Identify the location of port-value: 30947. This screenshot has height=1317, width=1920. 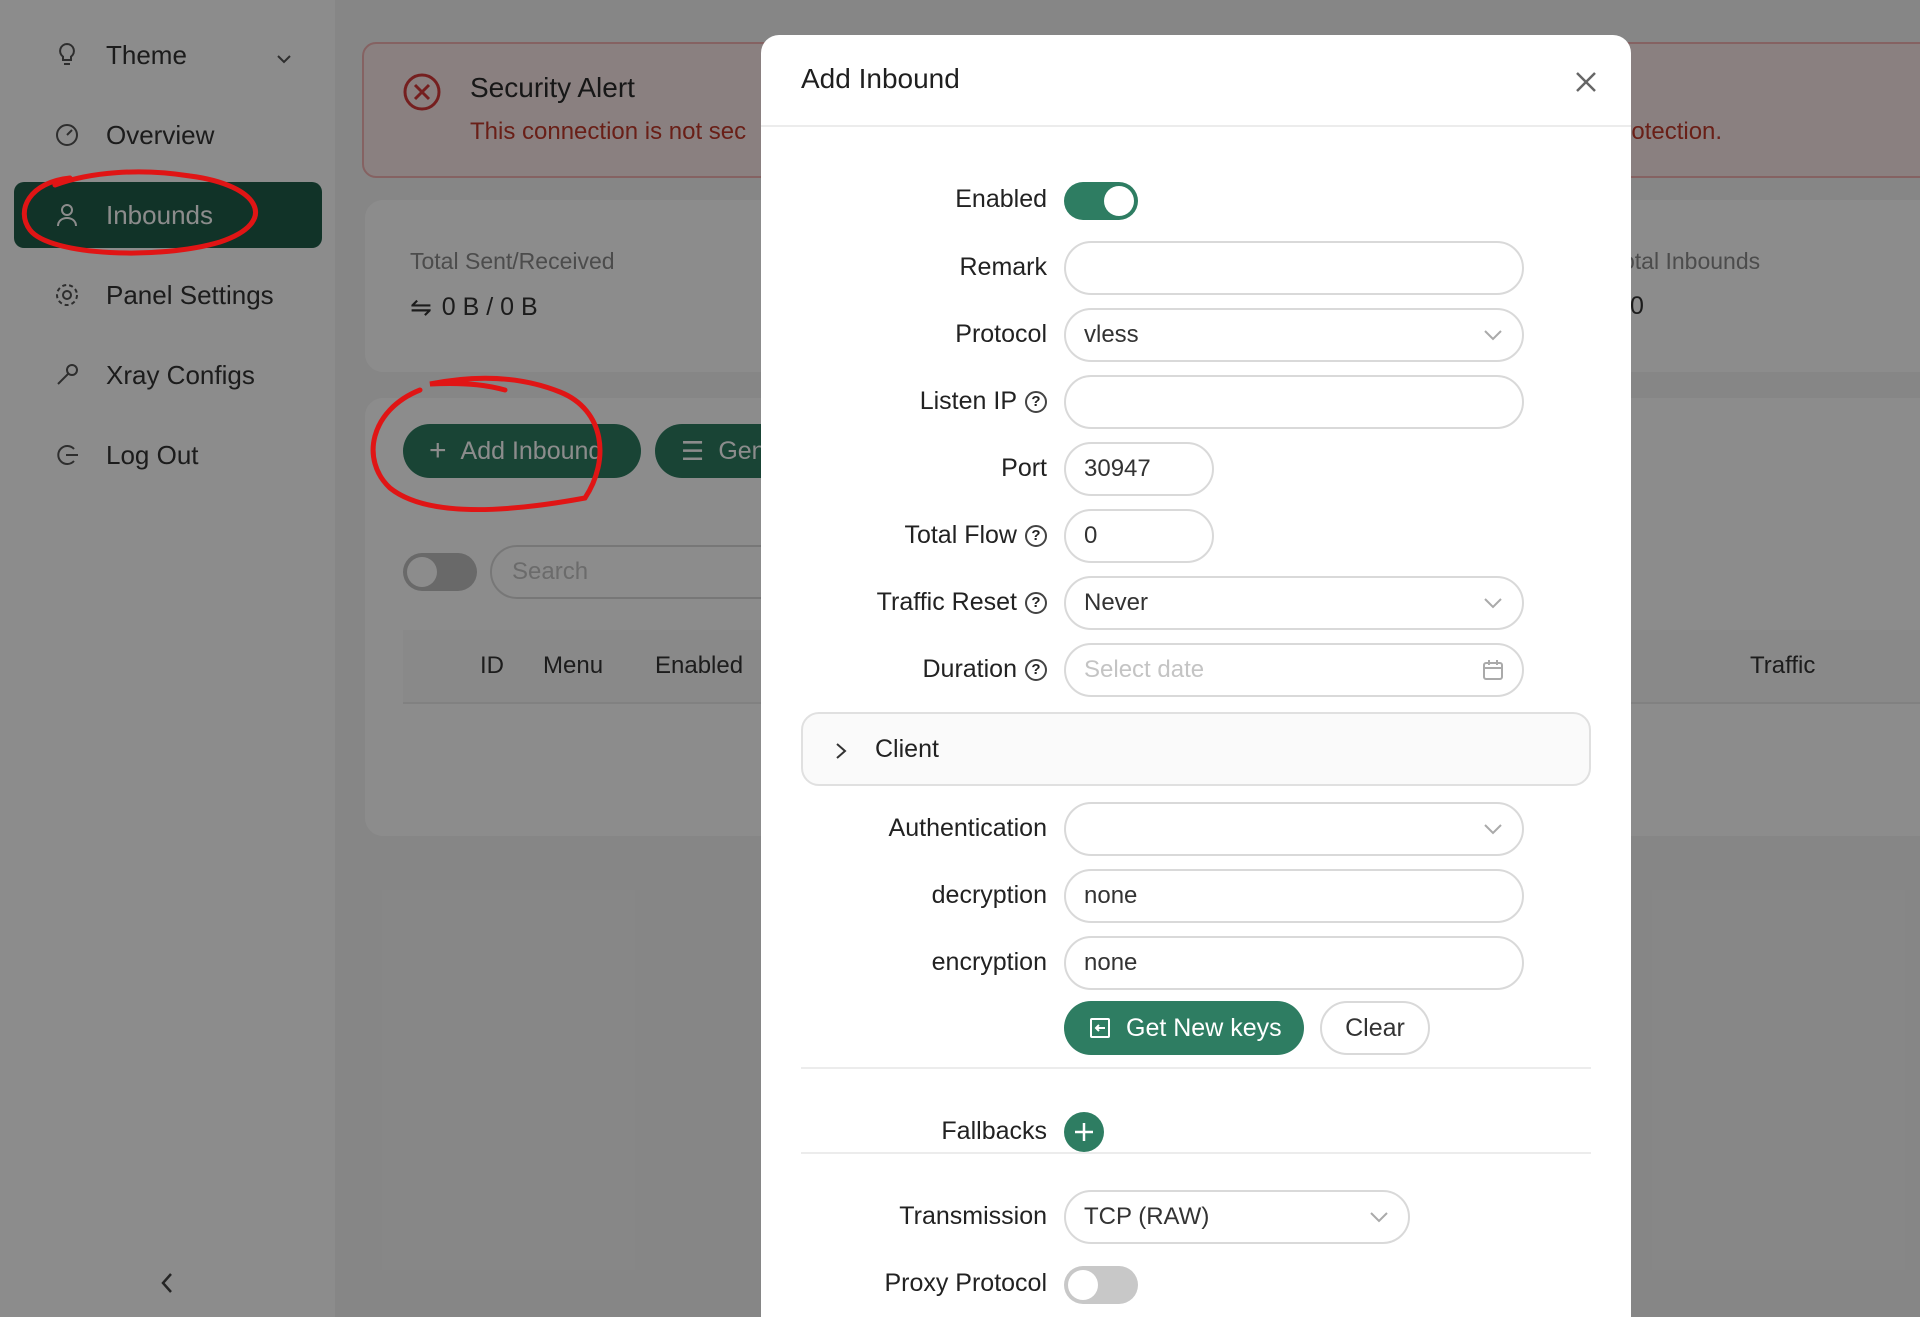
(1117, 468).